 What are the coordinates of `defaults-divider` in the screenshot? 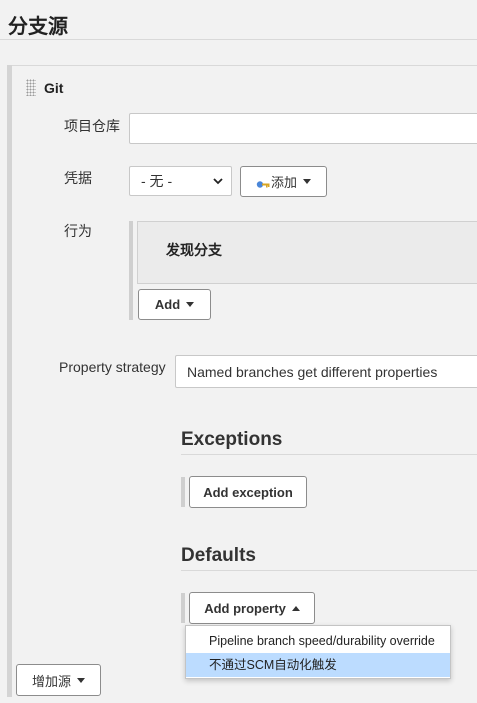 It's located at (329, 570).